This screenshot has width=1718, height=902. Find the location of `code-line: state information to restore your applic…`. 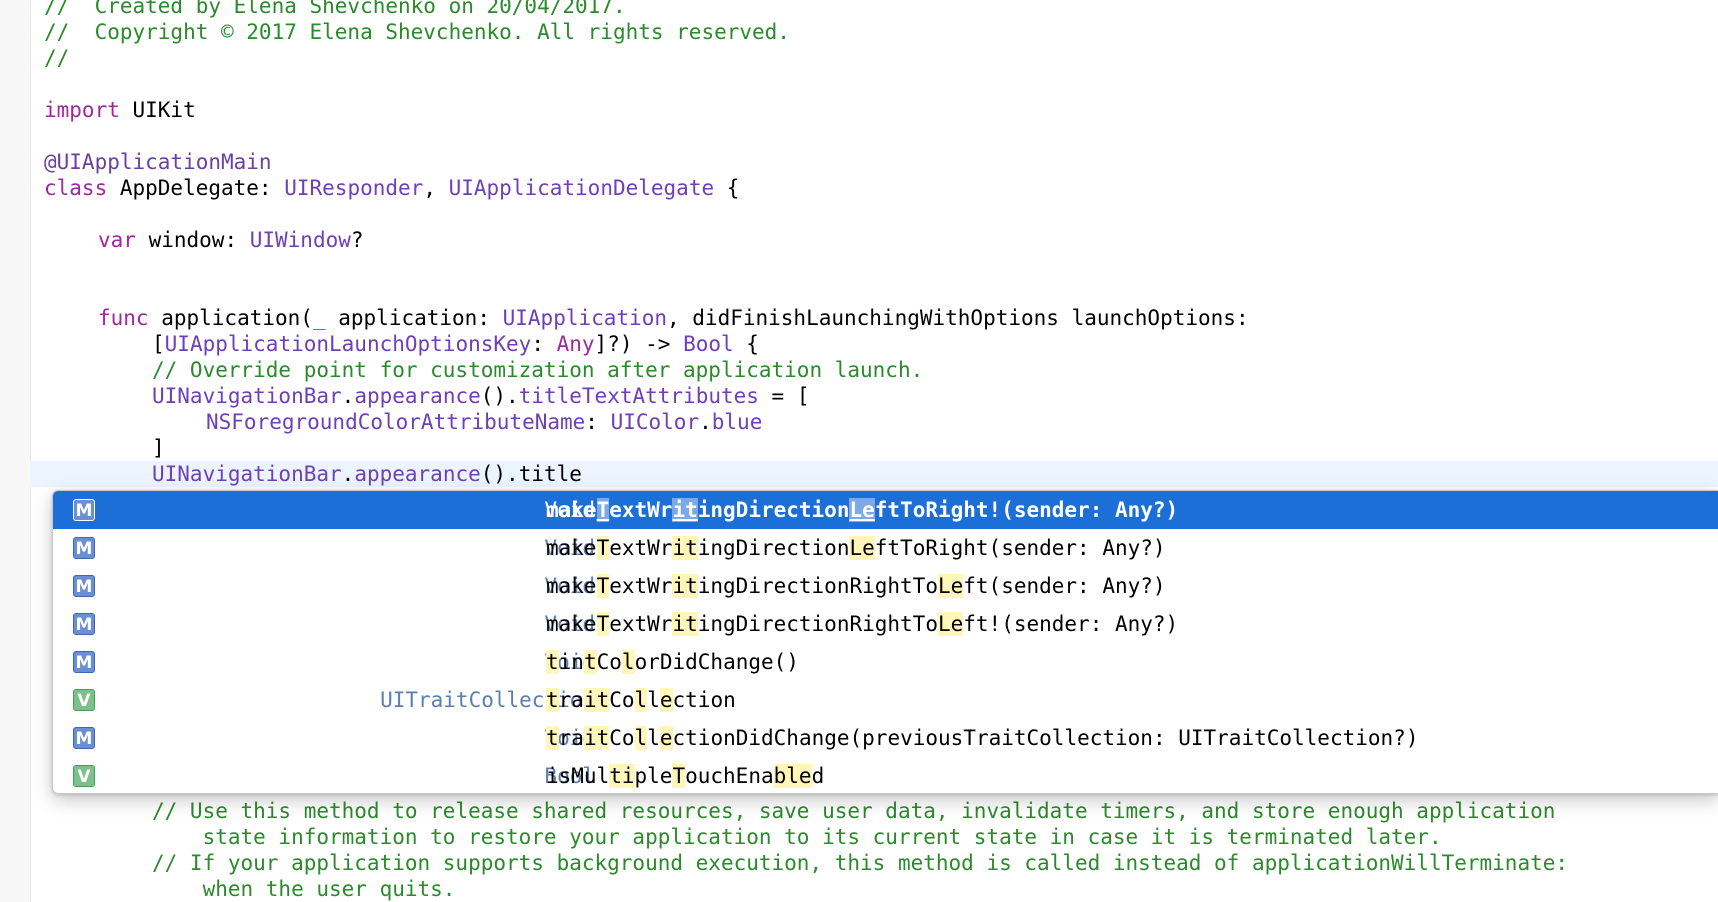

code-line: state information to restore your applic… is located at coordinates (797, 837).